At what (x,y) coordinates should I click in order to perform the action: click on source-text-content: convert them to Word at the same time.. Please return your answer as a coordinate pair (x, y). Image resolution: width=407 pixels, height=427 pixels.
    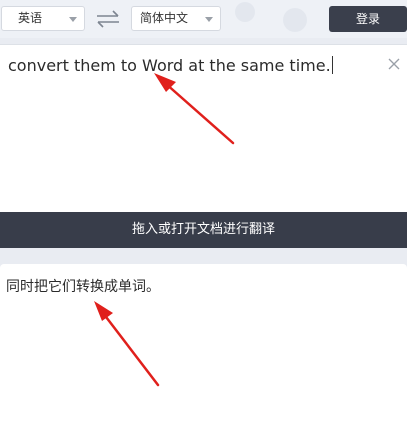
    Looking at the image, I should click on (169, 65).